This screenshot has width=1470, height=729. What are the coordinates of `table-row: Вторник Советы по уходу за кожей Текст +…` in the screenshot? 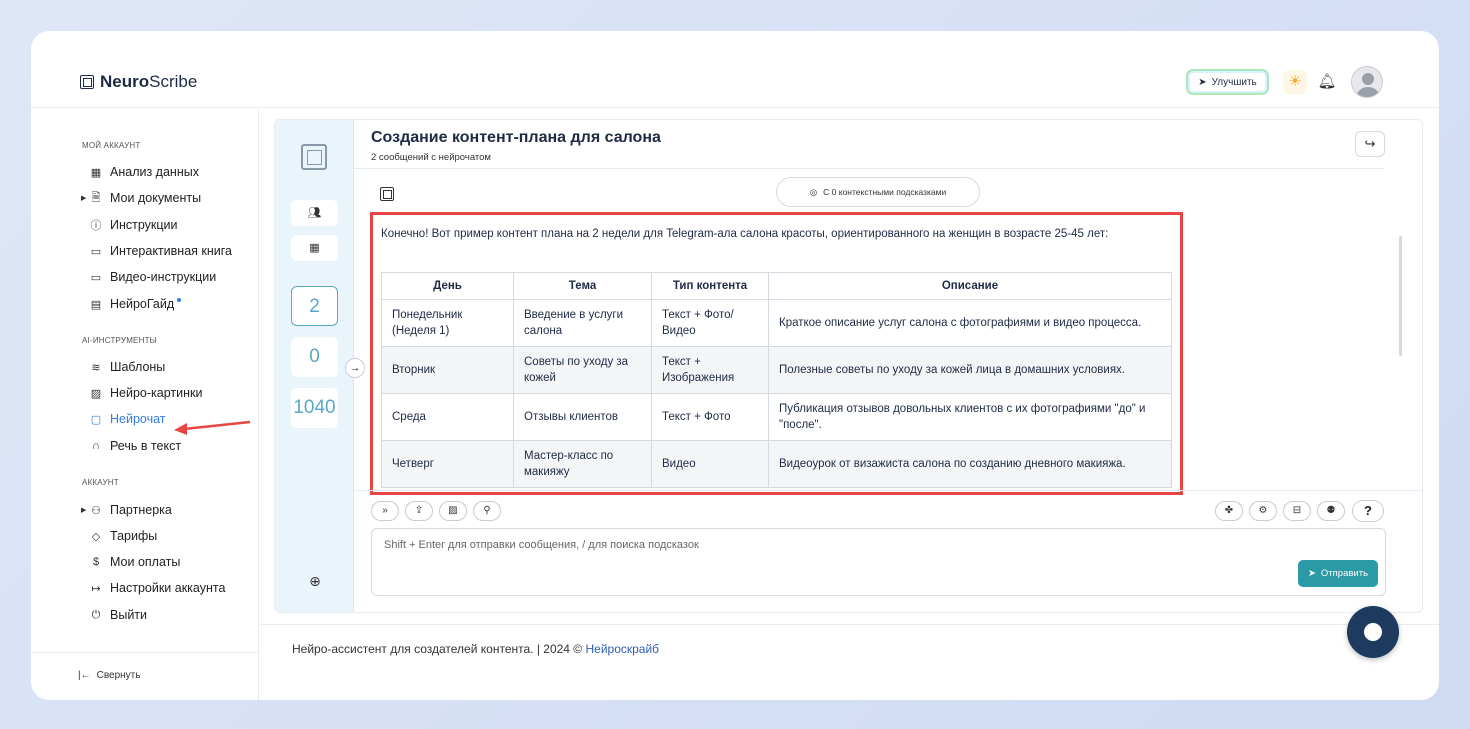 It's located at (776, 370).